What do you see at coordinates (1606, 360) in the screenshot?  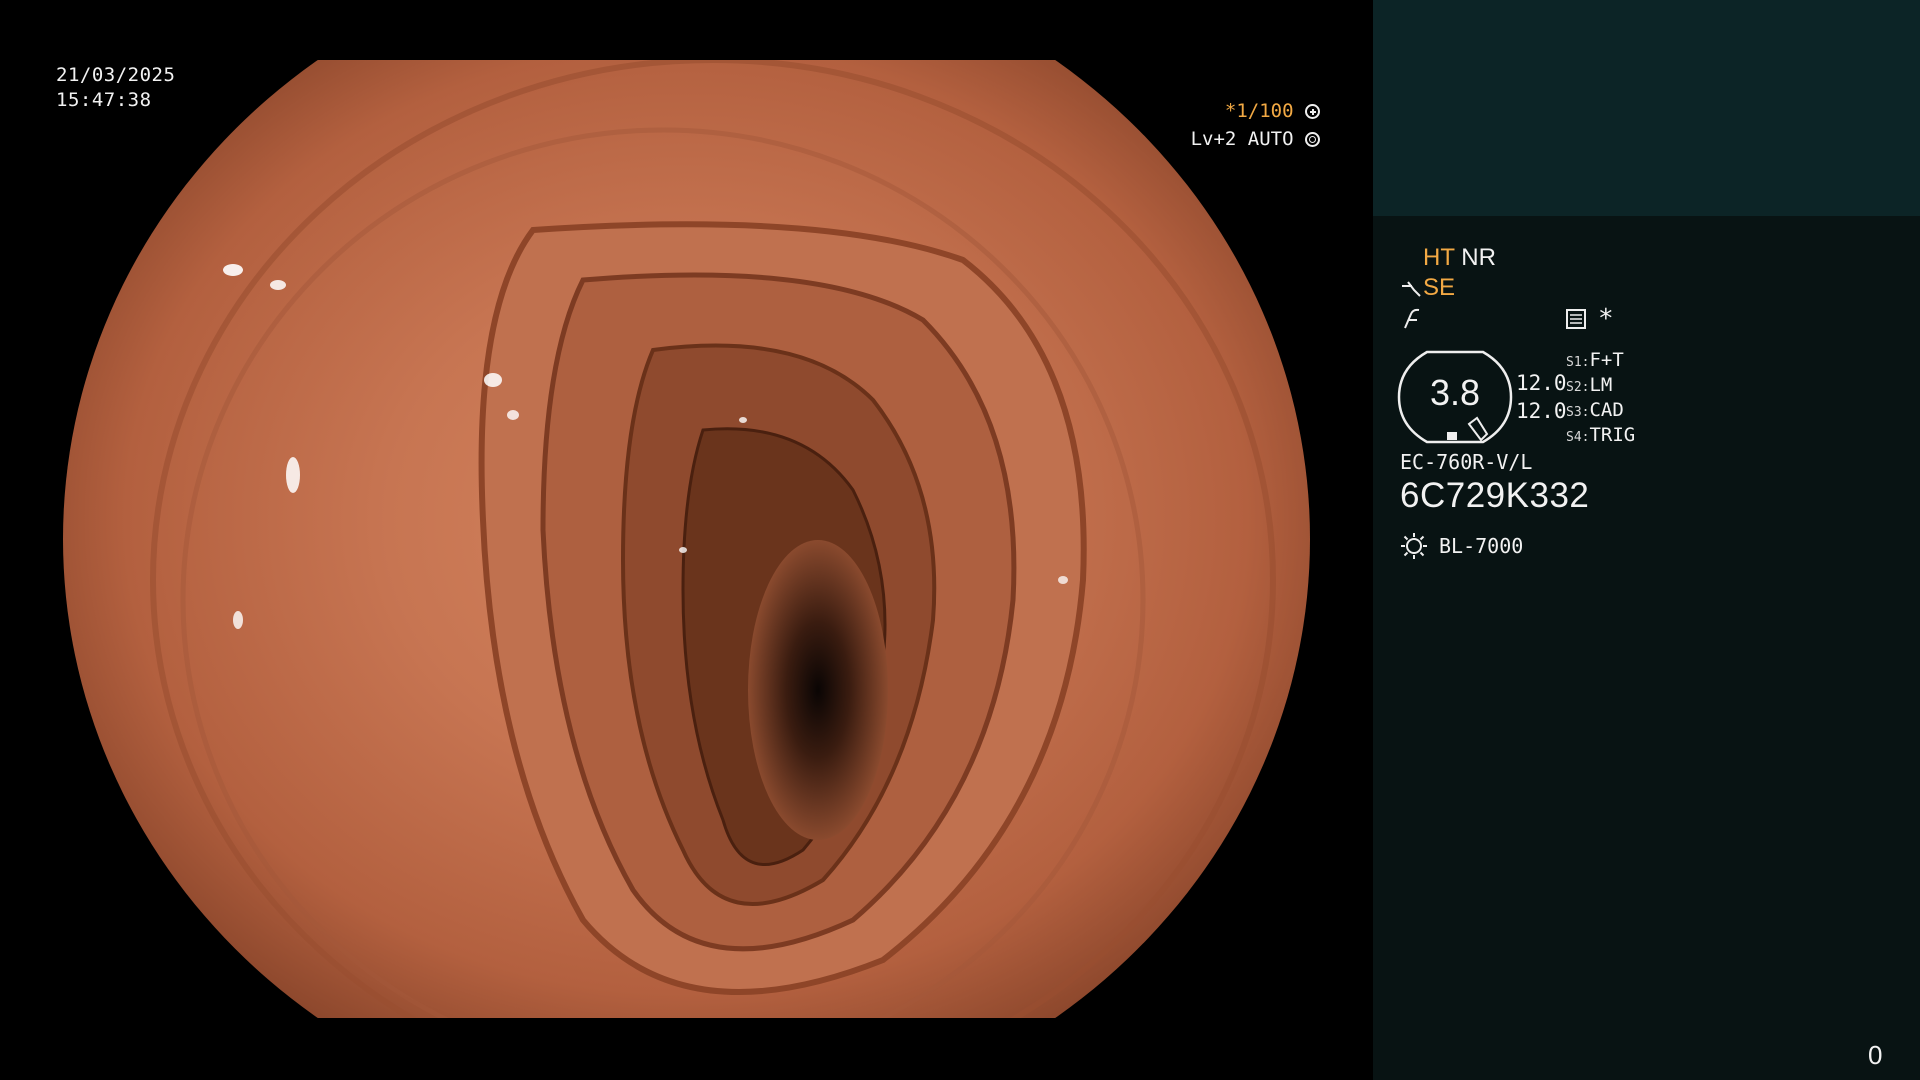 I see `switch-value: F+T` at bounding box center [1606, 360].